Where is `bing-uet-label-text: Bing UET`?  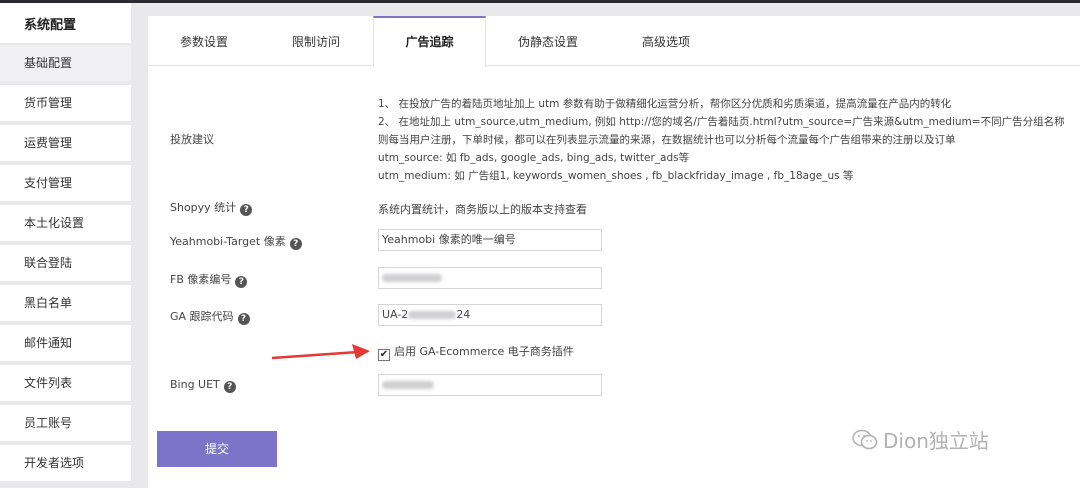
bing-uet-label-text: Bing UET is located at coordinates (195, 384).